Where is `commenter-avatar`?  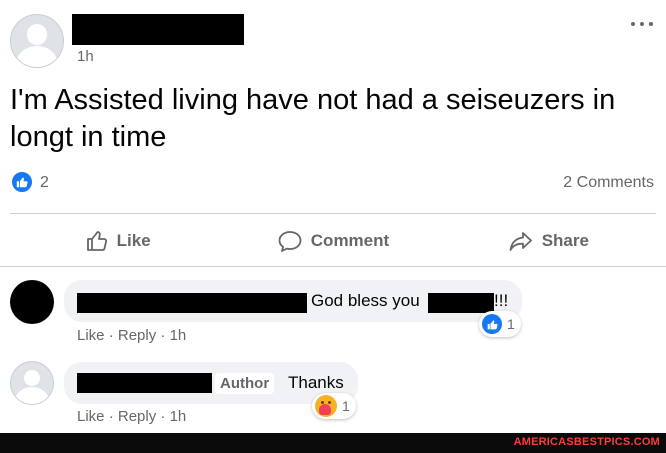
commenter-avatar is located at coordinates (32, 302).